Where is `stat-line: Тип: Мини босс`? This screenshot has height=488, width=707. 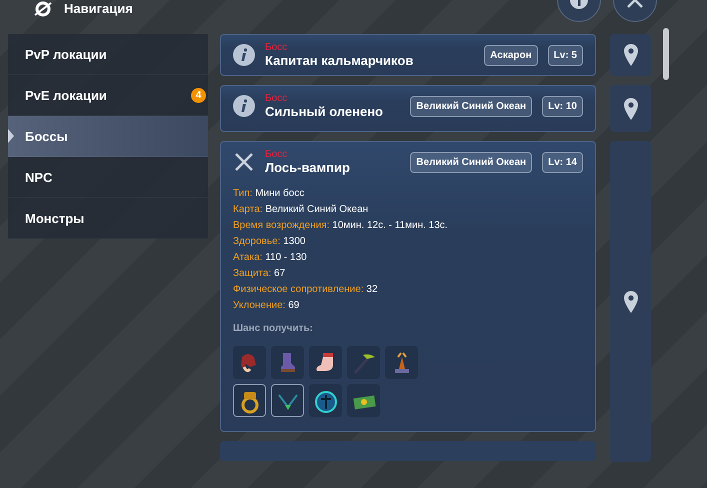
stat-line: Тип: Мини босс is located at coordinates (269, 193).